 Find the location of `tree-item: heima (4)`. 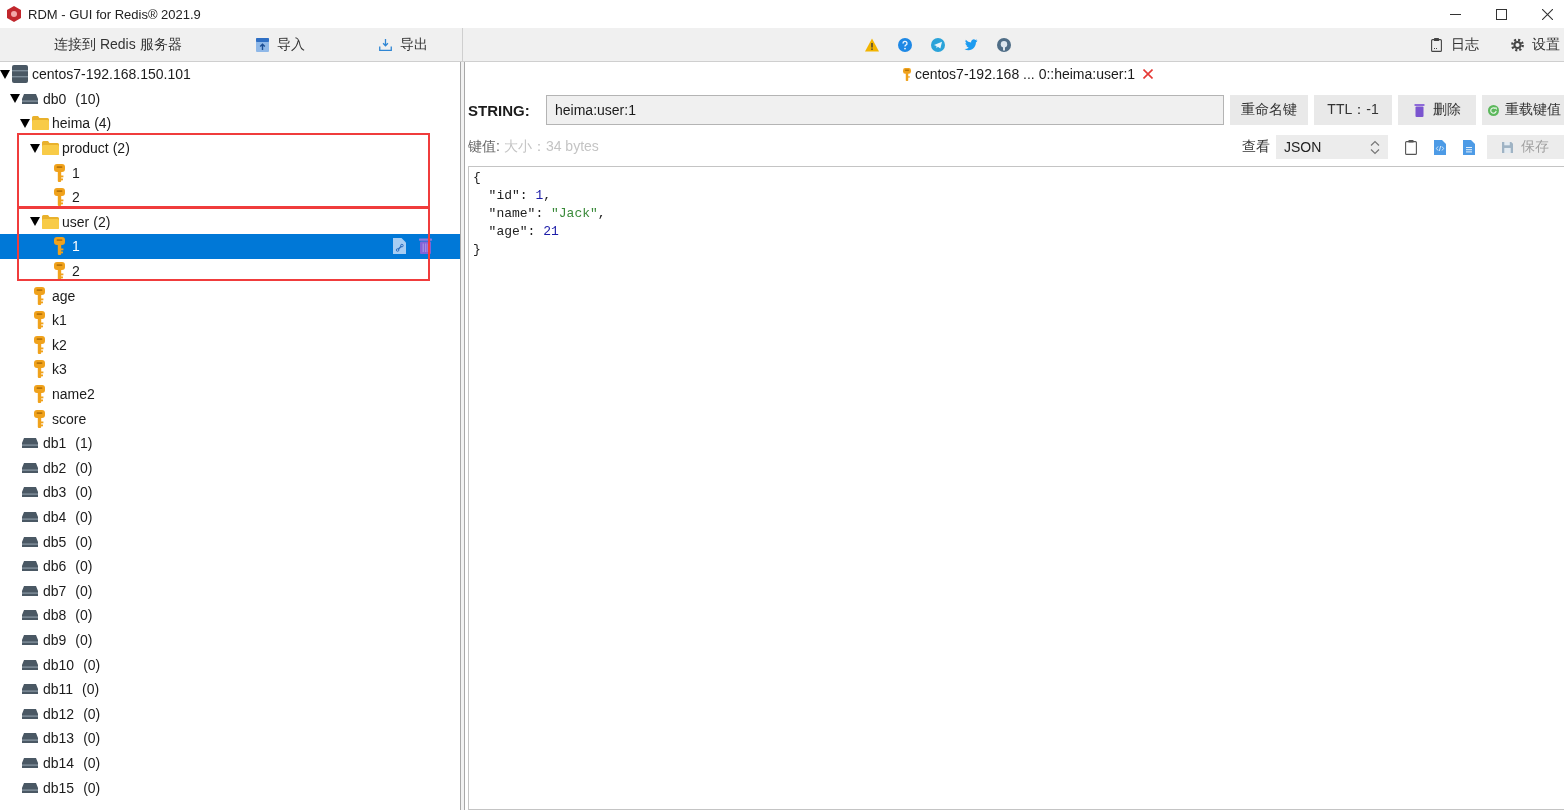

tree-item: heima (4) is located at coordinates (230, 123).